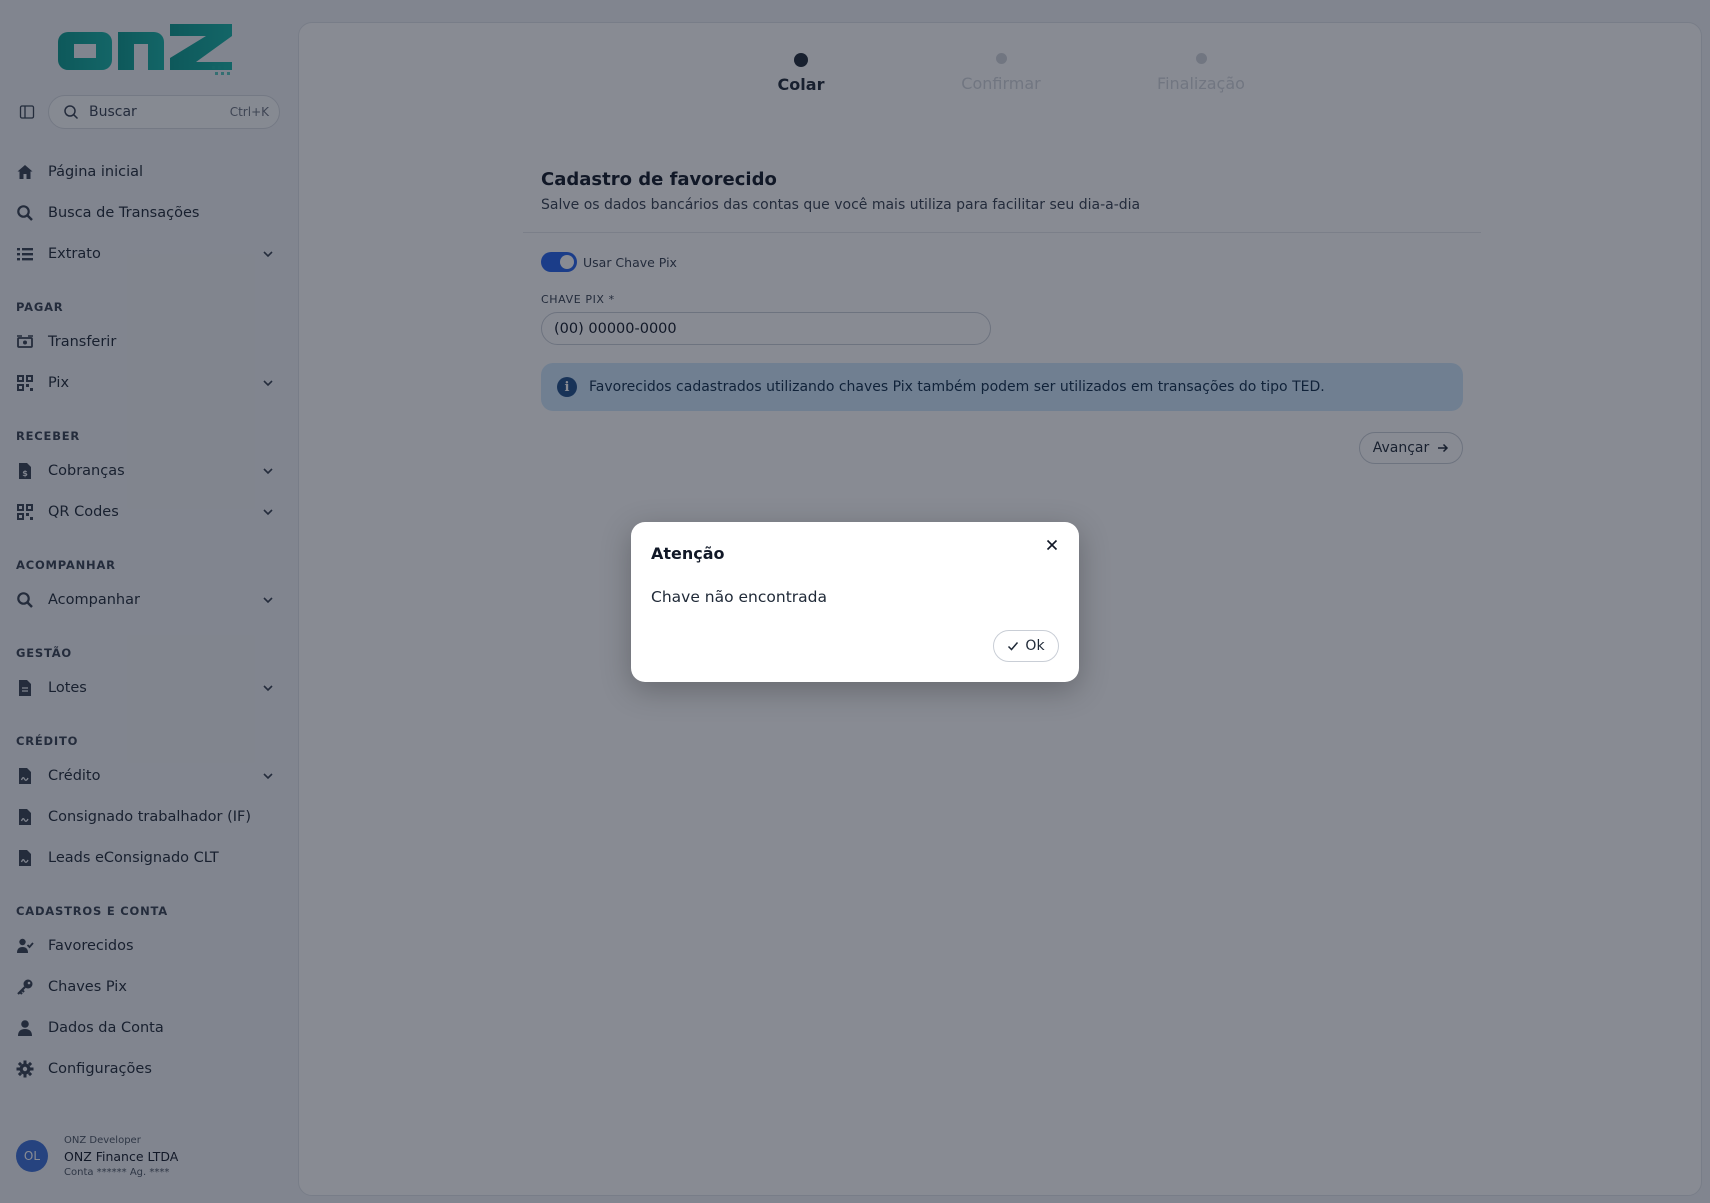  What do you see at coordinates (1052, 545) in the screenshot?
I see `close-icon` at bounding box center [1052, 545].